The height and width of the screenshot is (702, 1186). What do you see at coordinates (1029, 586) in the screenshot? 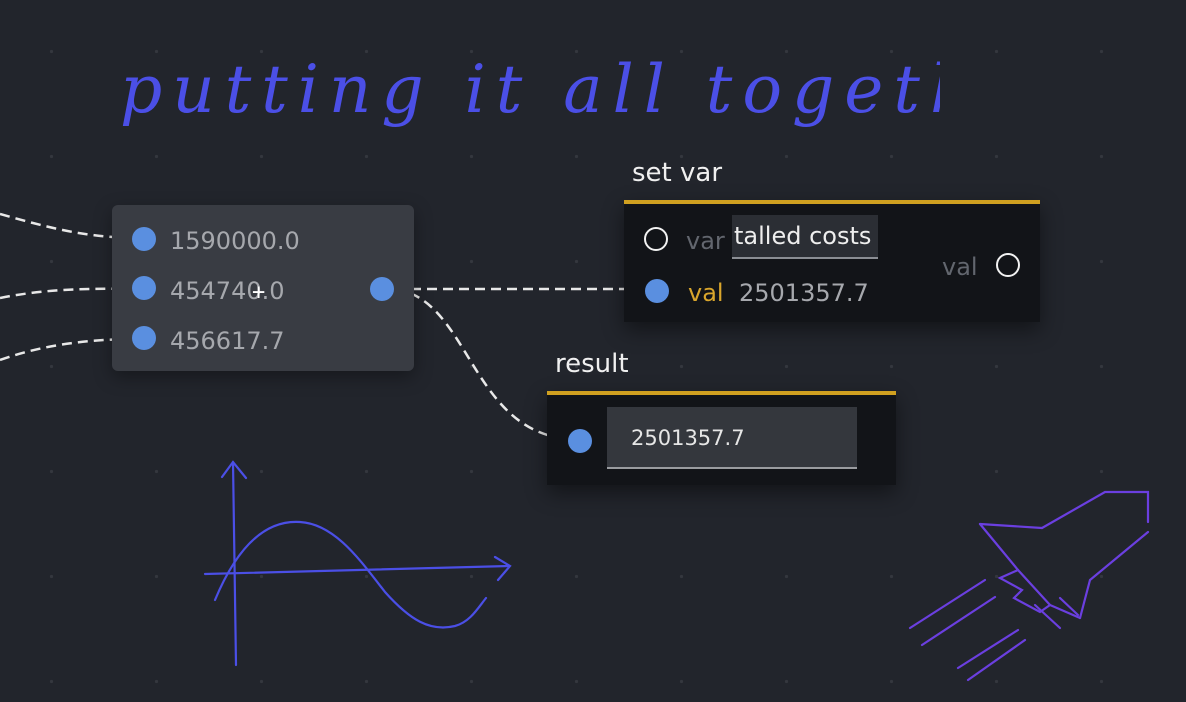
I see `rocket-sketch-icon` at bounding box center [1029, 586].